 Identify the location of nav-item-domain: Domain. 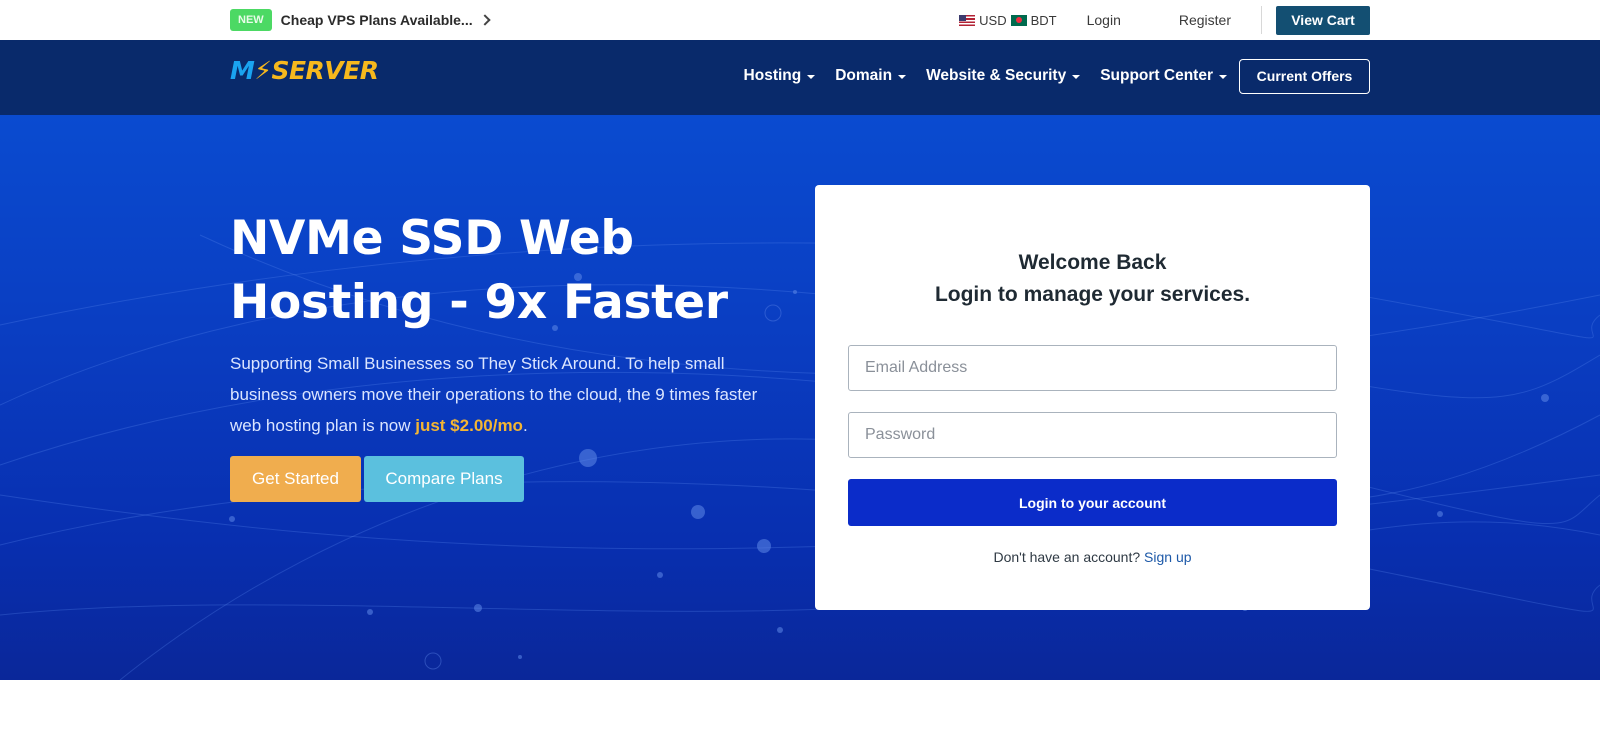
(871, 76).